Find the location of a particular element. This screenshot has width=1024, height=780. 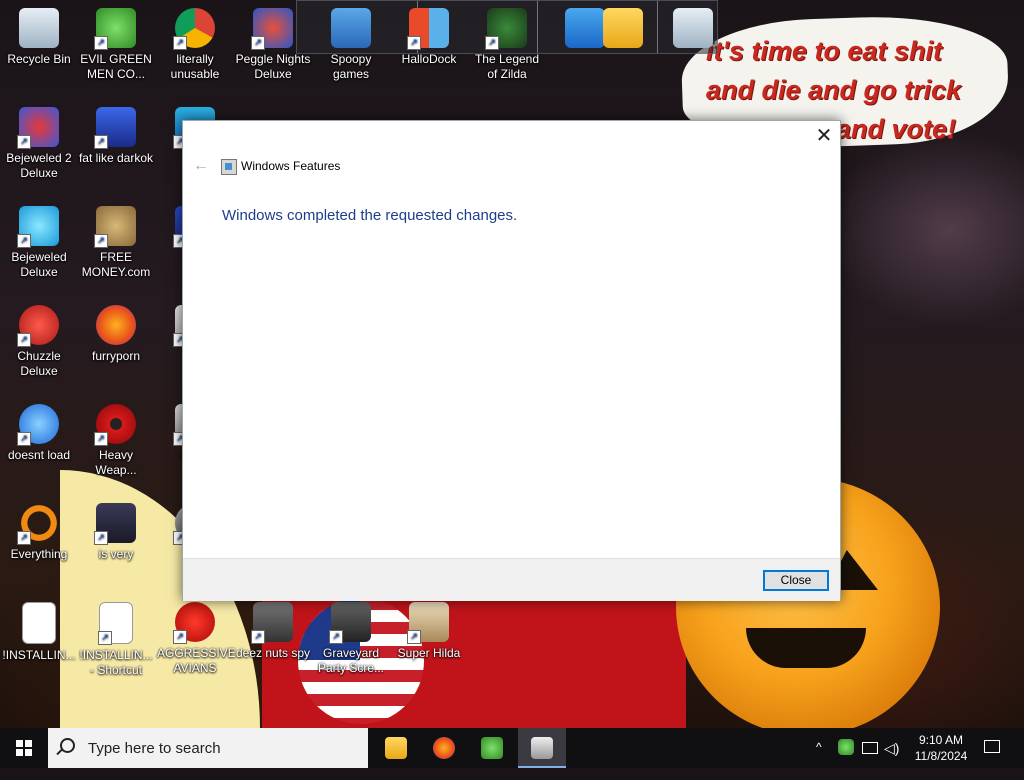

desktop-icon-legend-of-zilda: ↗ The Legend of Zilda is located at coordinates (507, 45).